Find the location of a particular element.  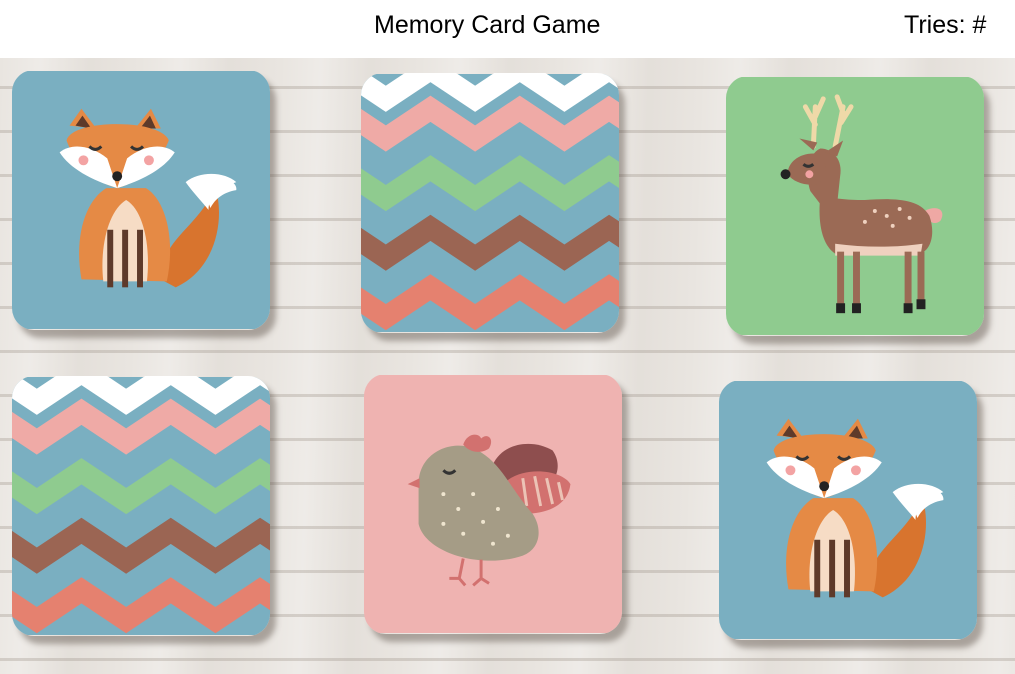

card-bird is located at coordinates (493, 504).